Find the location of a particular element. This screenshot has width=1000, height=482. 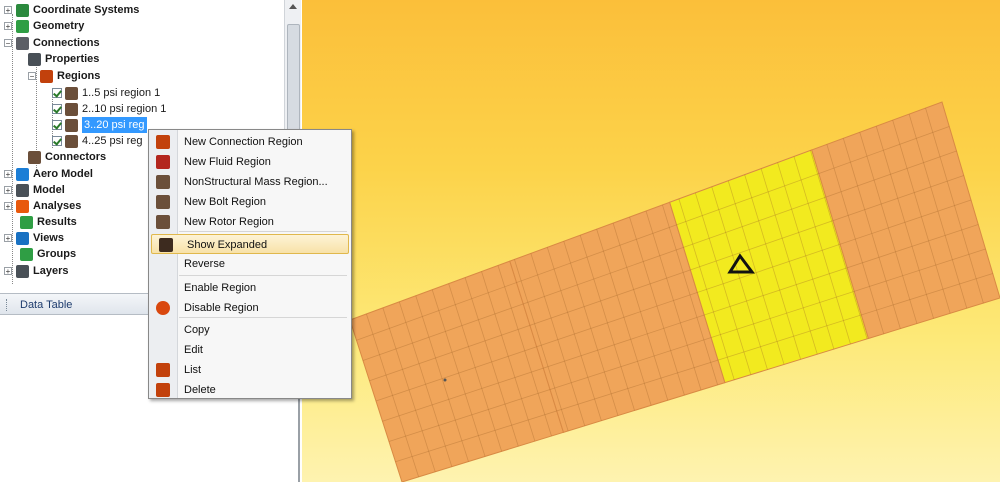

menu-item-new-bolt-region: New Bolt Region is located at coordinates (250, 202).